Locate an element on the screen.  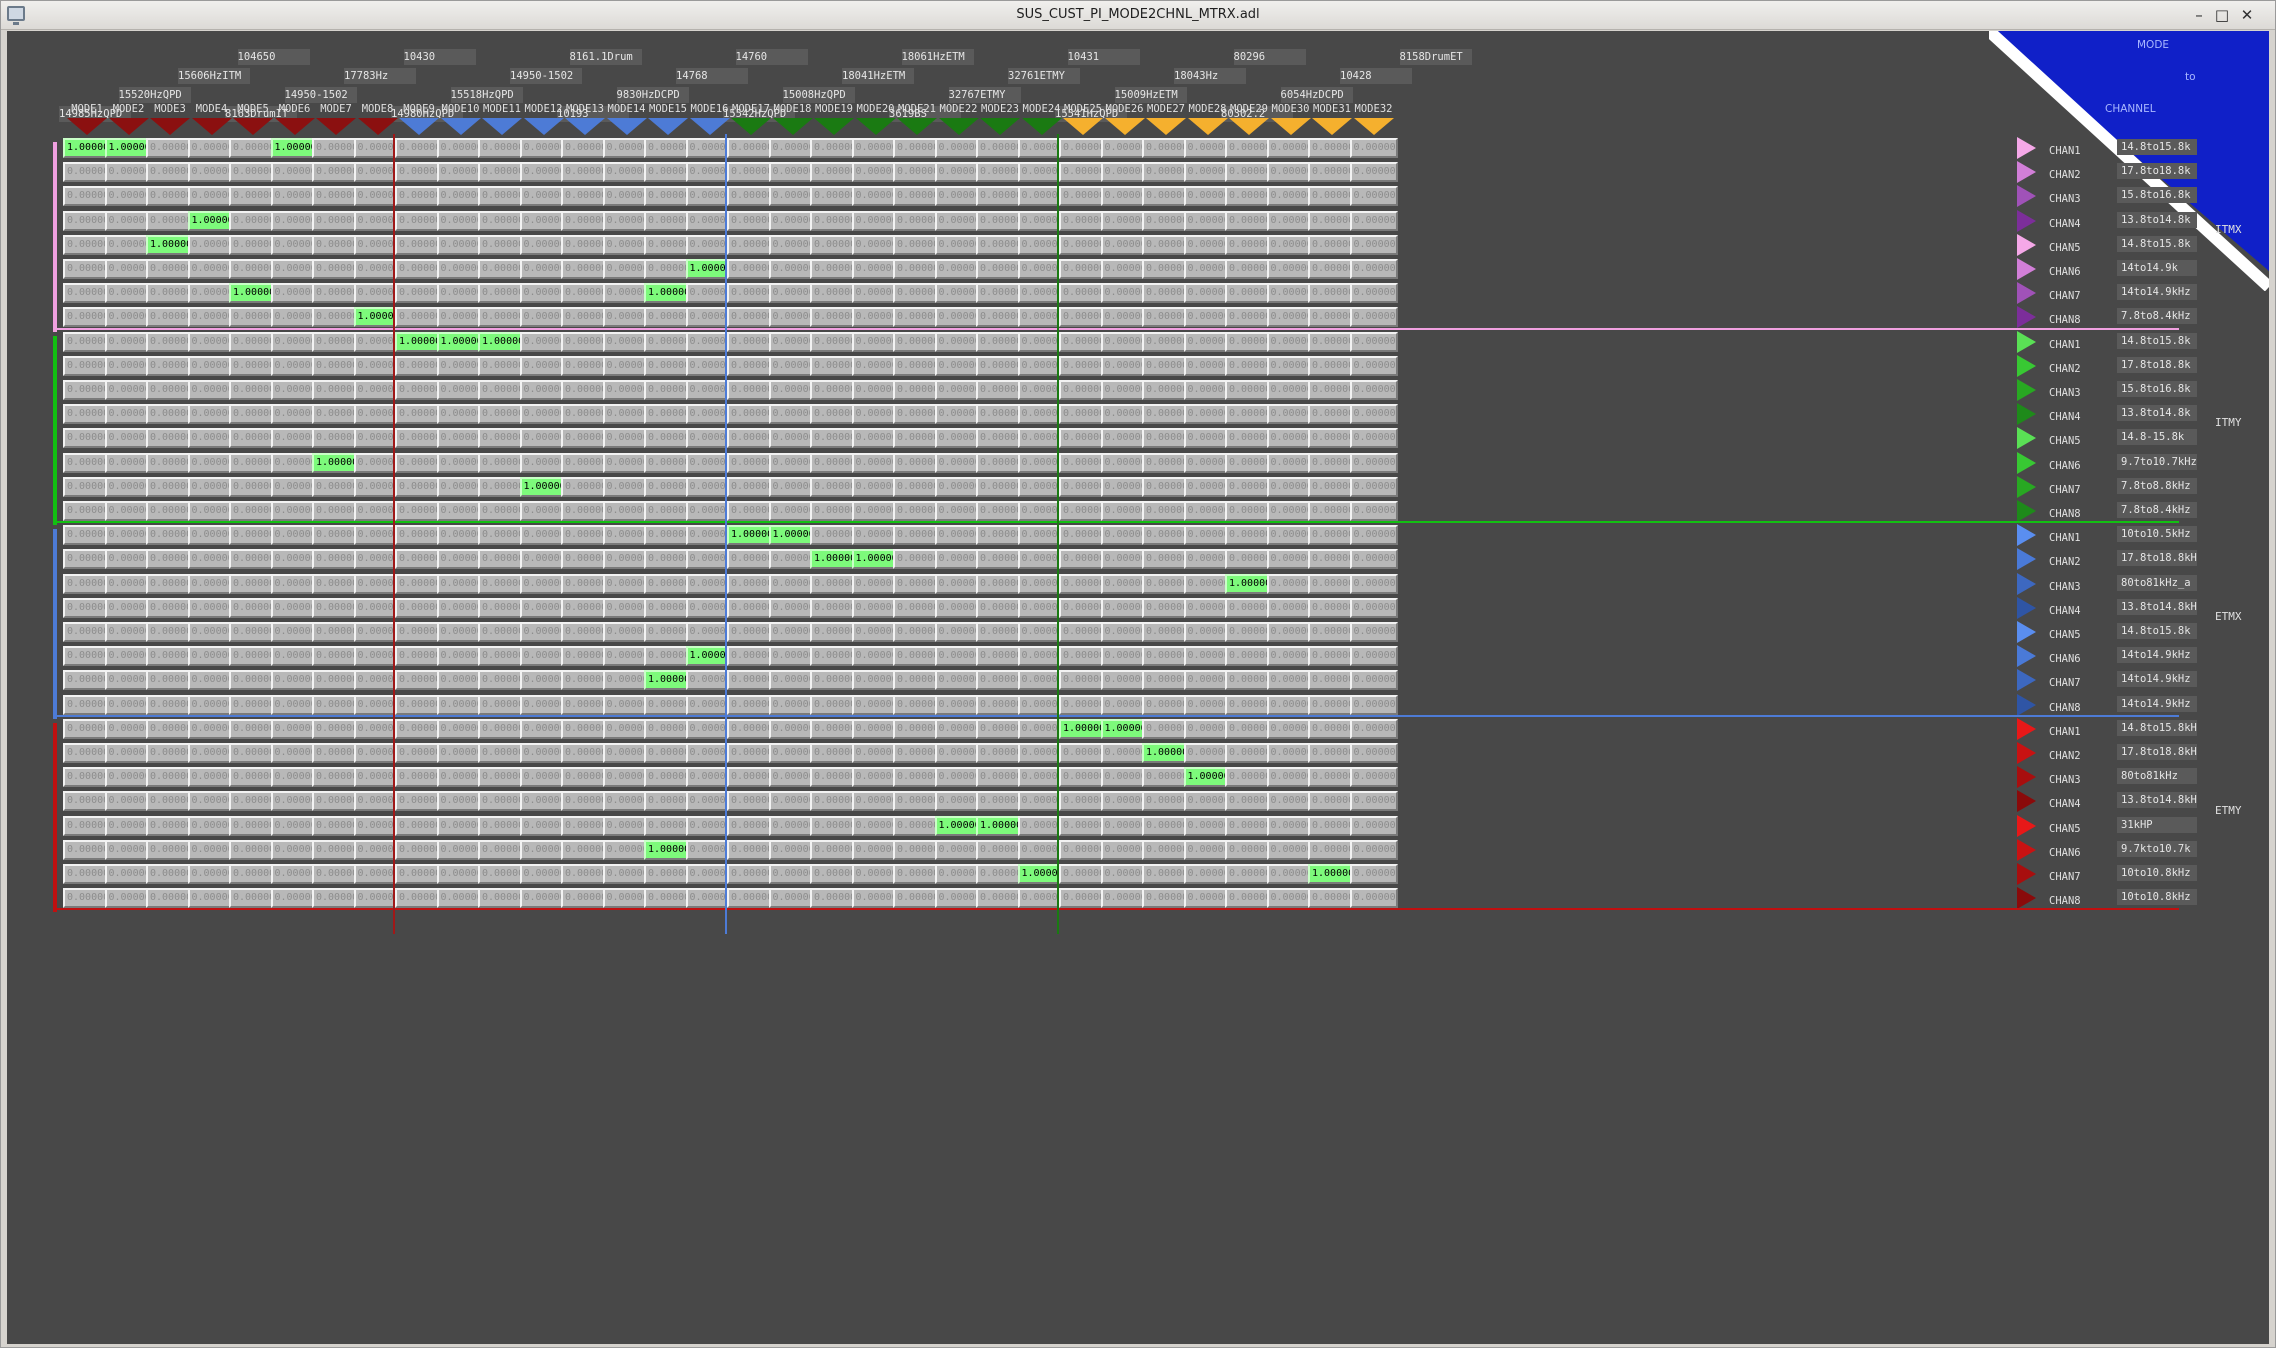
mode-29-triangle-icon is located at coordinates (1249, 126).